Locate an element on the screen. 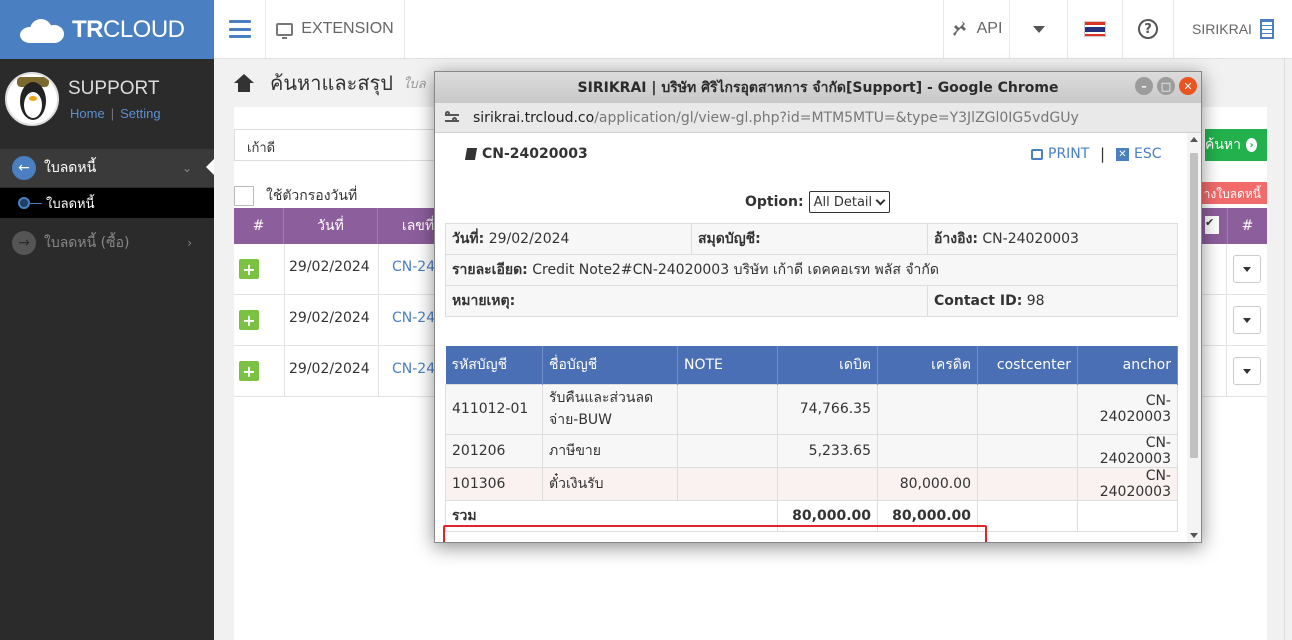 This screenshot has width=1292, height=640. window-controls: – □ ✕ is located at coordinates (1166, 86).